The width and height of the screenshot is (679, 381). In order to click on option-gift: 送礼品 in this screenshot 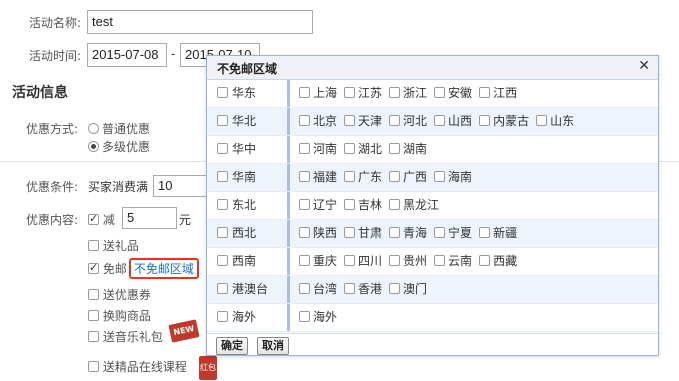, I will do `click(113, 245)`.